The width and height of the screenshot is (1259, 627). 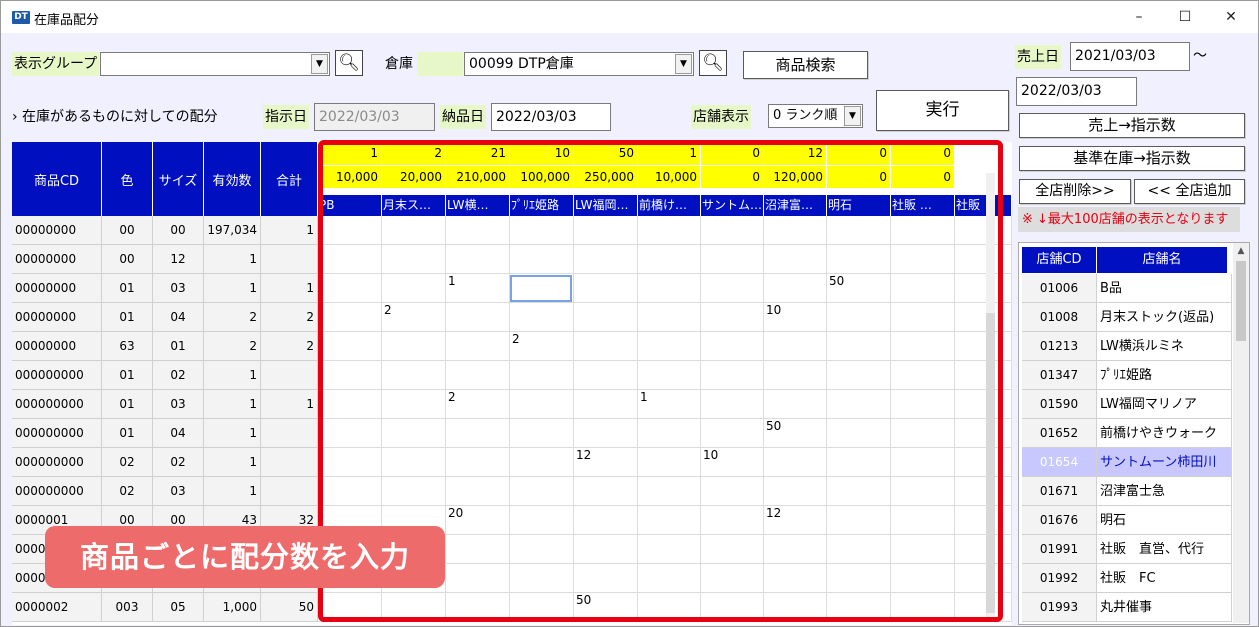 What do you see at coordinates (1241, 301) in the screenshot?
I see `scrollbar-thumb` at bounding box center [1241, 301].